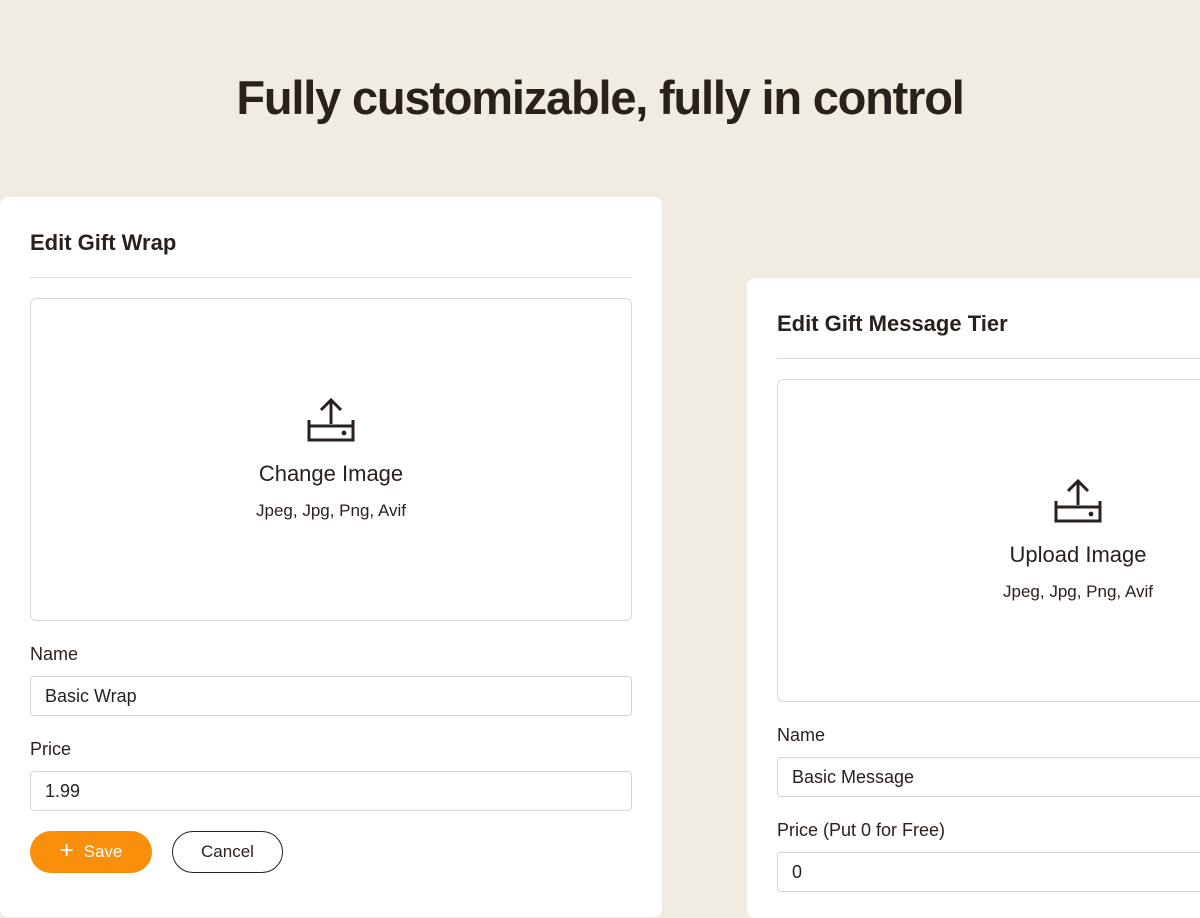  I want to click on gift-wrap-upload-title: Change Image, so click(331, 473).